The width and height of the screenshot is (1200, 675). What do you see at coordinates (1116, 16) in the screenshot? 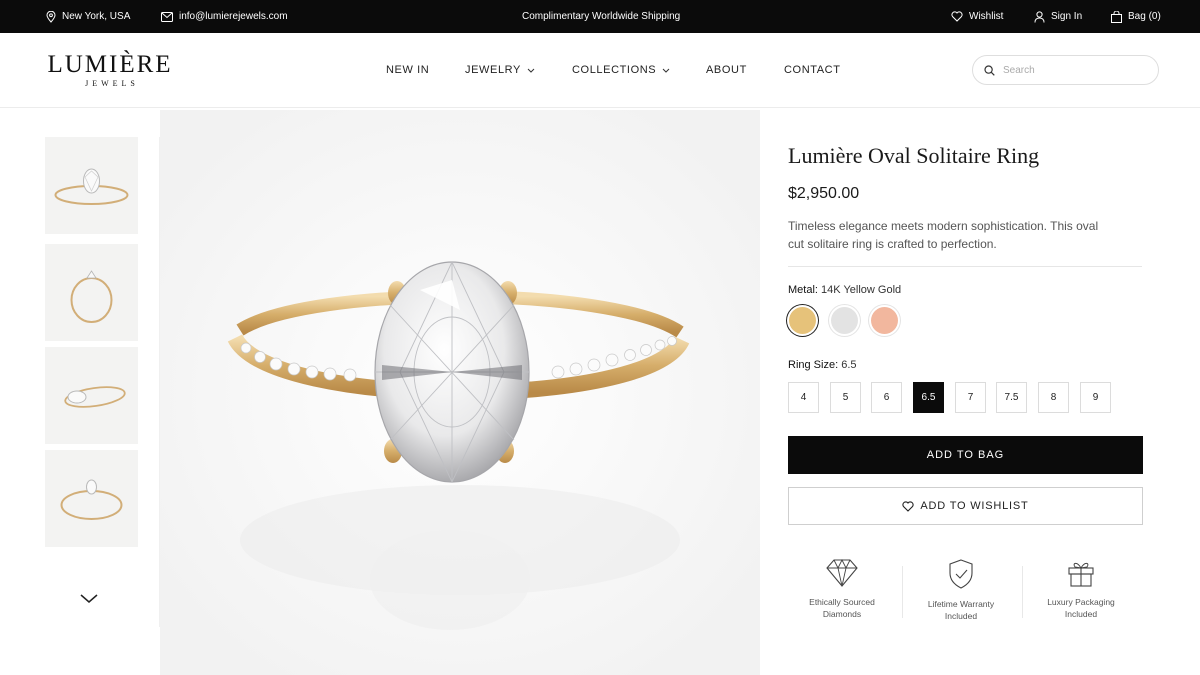
I see `shopping-bag-icon` at bounding box center [1116, 16].